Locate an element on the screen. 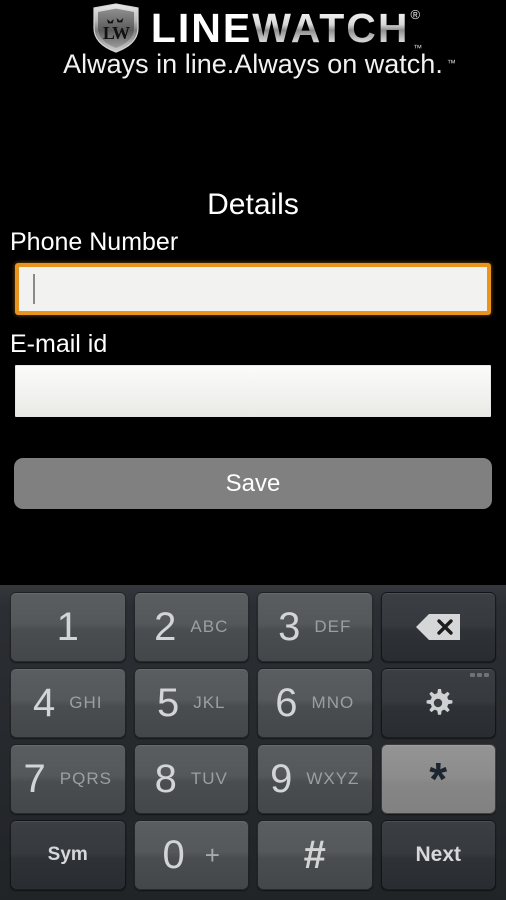 The image size is (506, 900). shield-lw-emblem-icon: LW is located at coordinates (116, 28).